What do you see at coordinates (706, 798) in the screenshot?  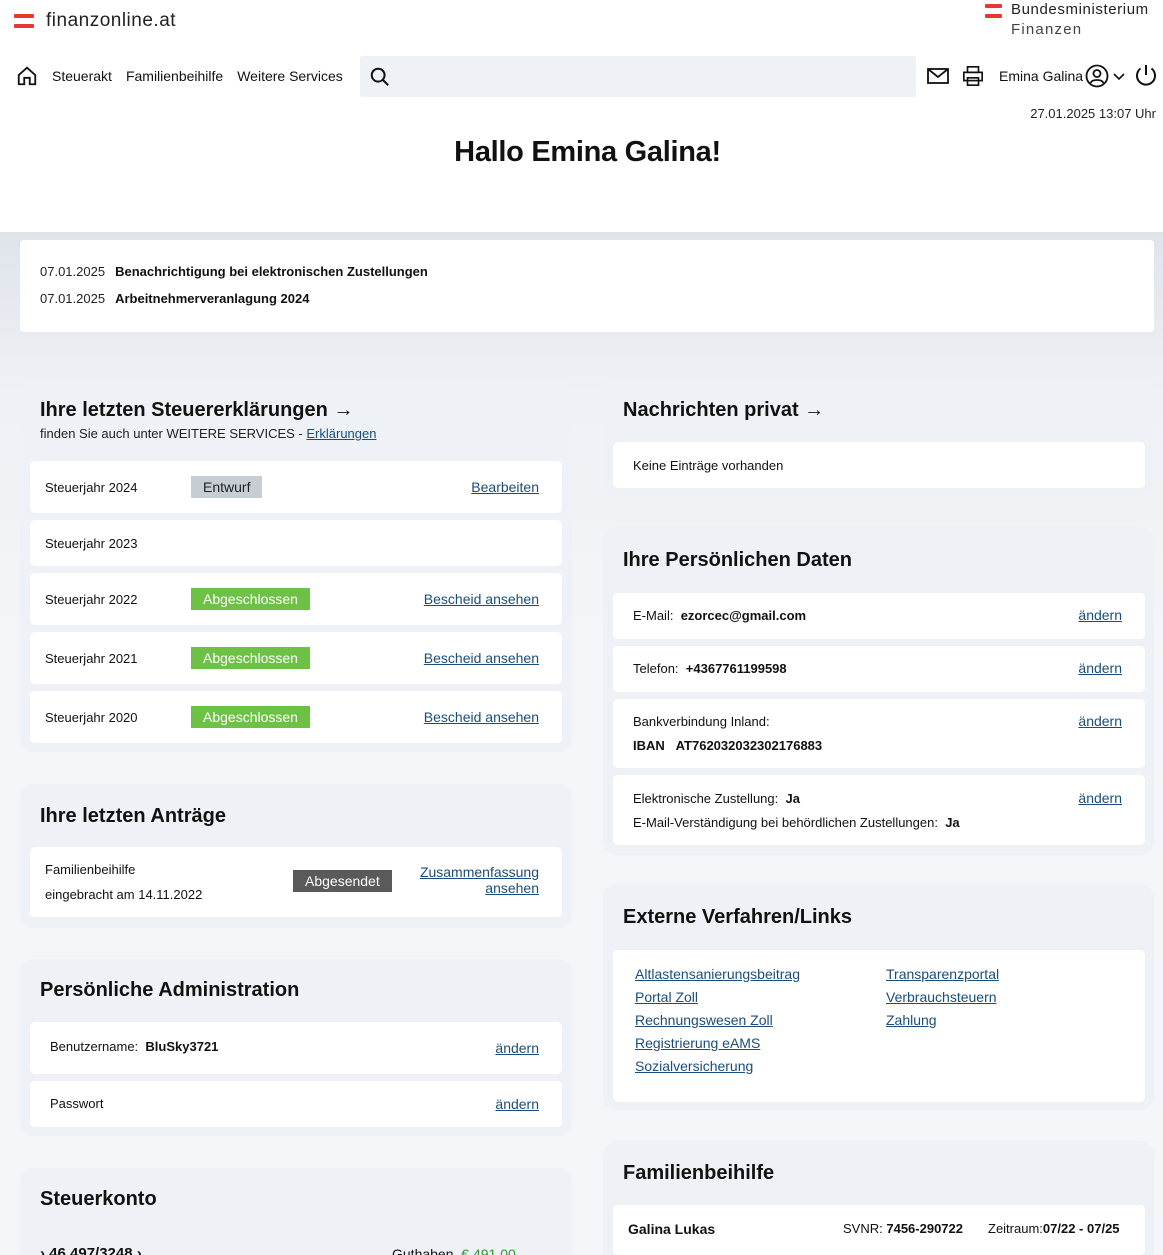 I see `e-delivery-label: Elektronische Zustellung:` at bounding box center [706, 798].